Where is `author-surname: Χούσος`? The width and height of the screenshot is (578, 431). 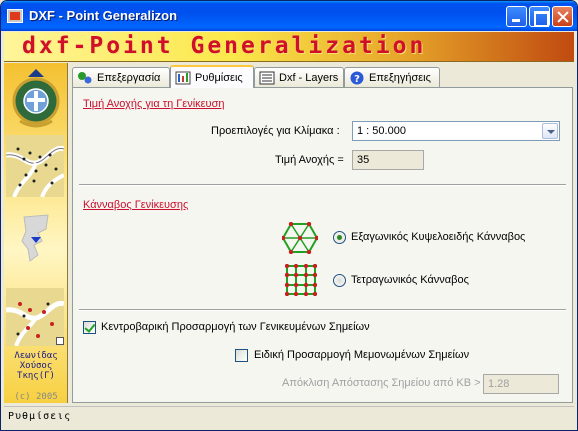 author-surname: Χούσος is located at coordinates (36, 366).